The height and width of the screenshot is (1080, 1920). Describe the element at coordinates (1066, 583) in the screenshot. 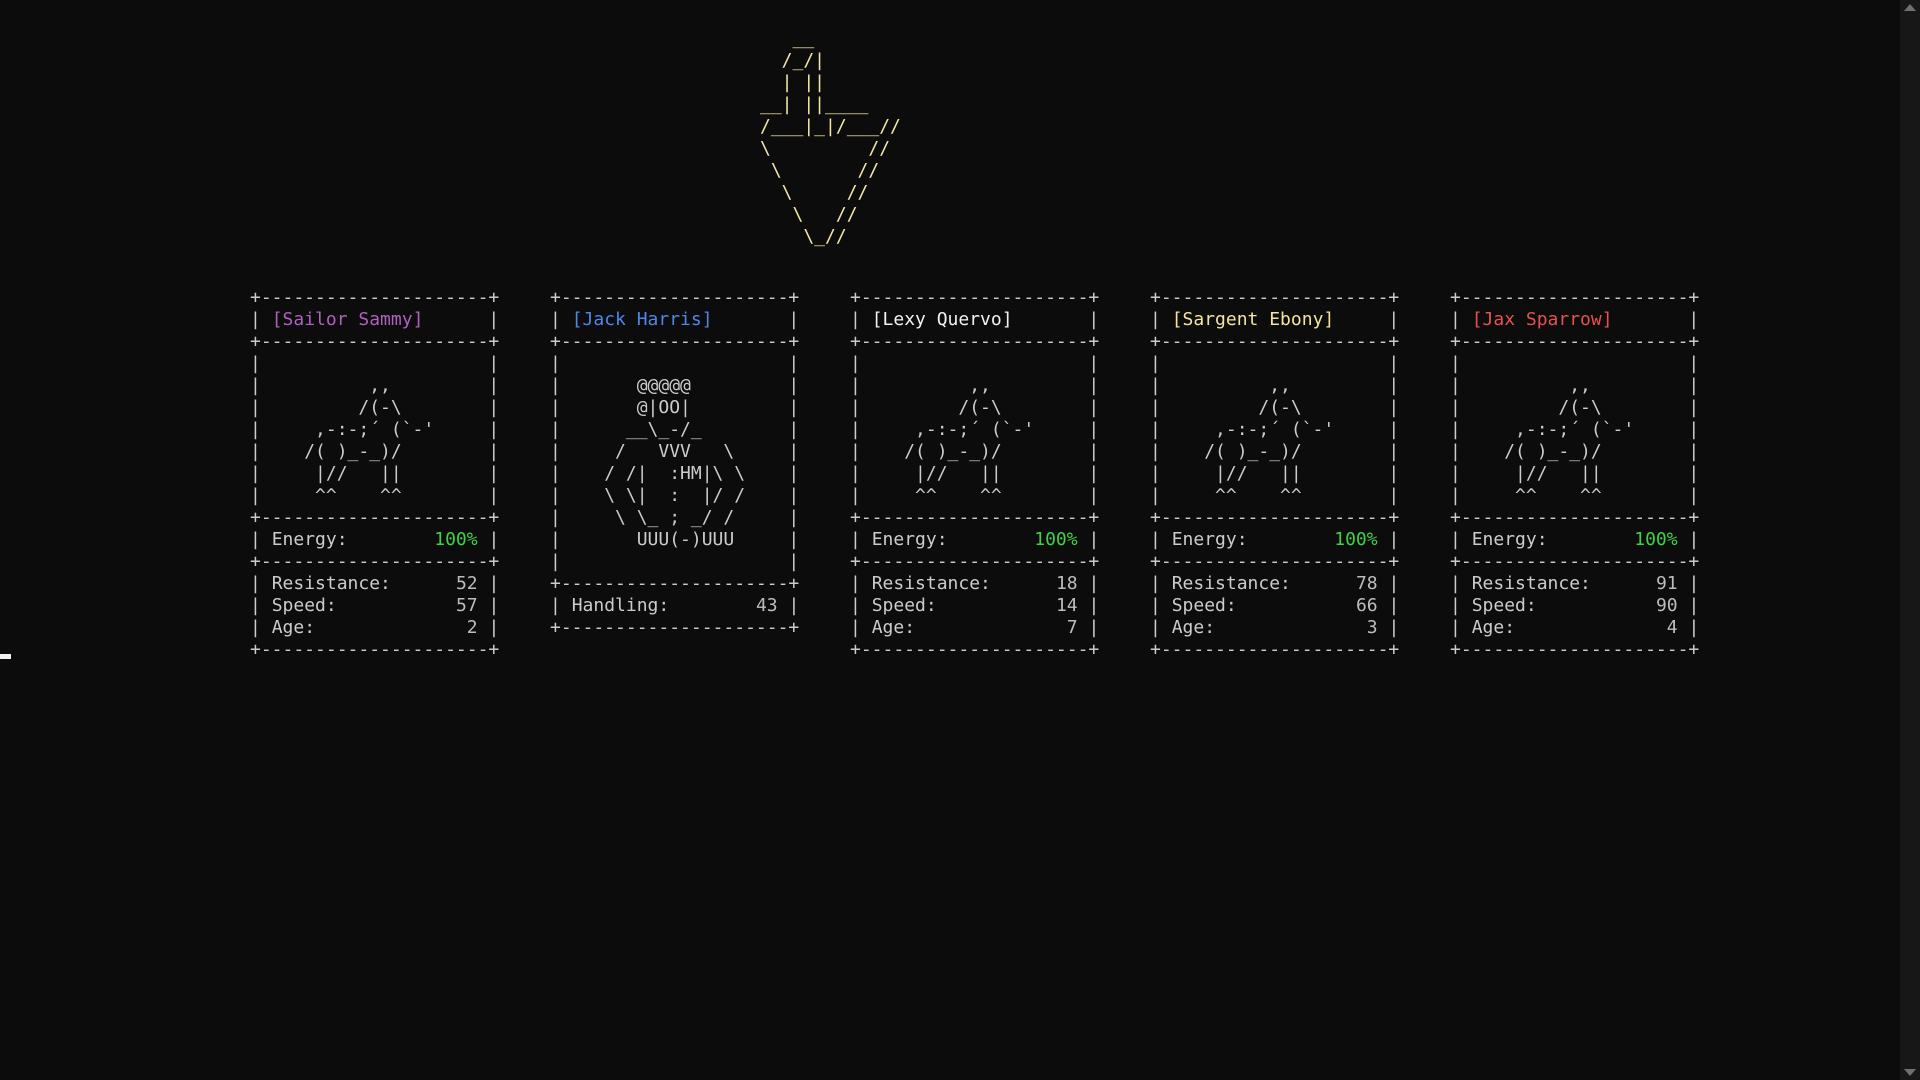

I see `stat-value: 18` at that location.